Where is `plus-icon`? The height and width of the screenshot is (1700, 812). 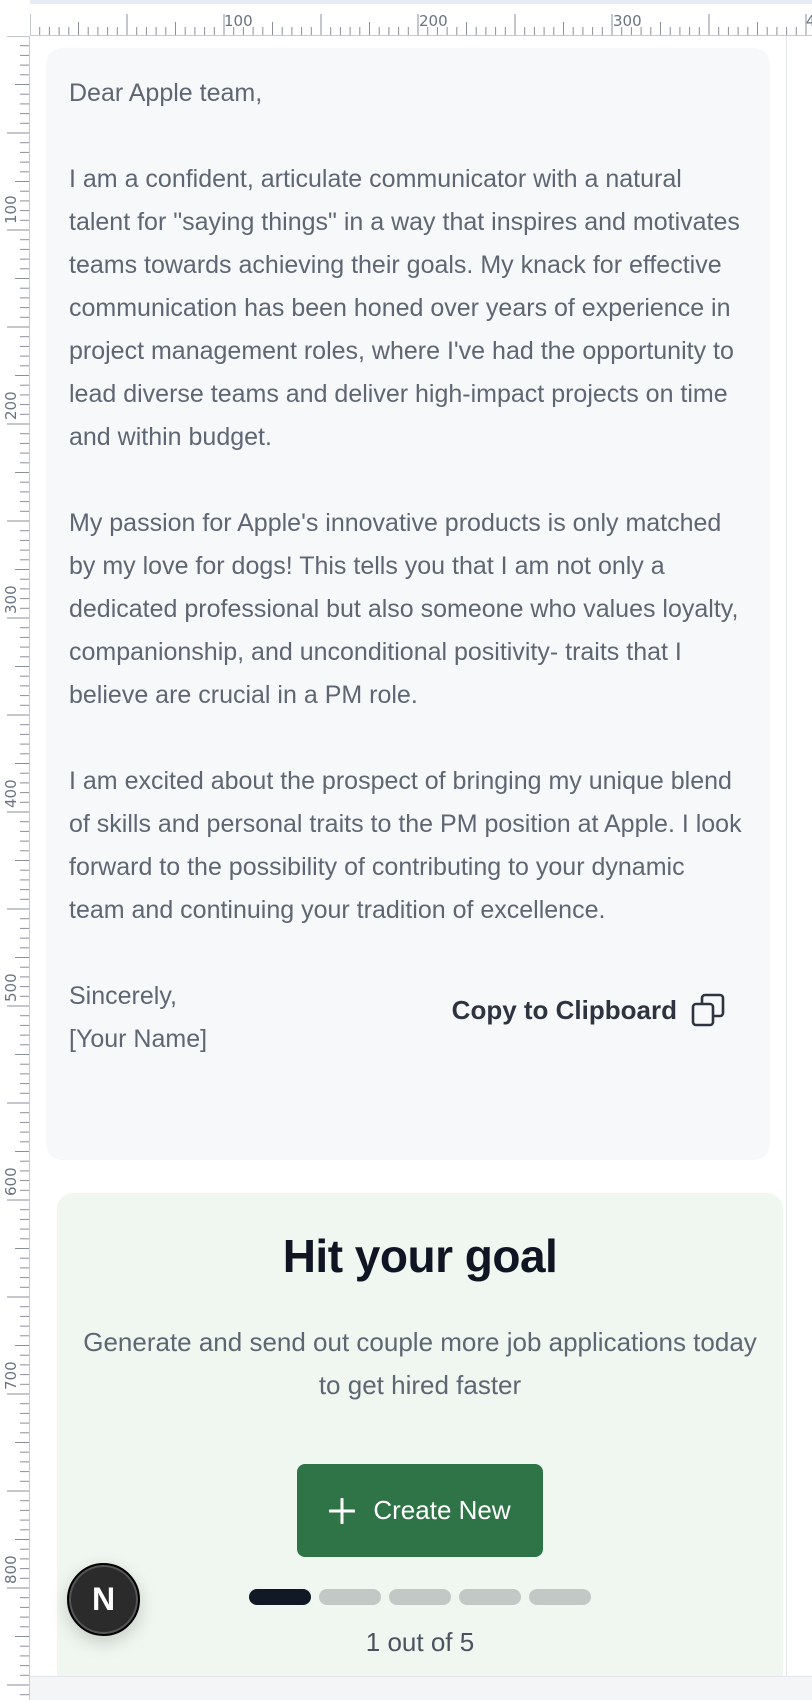 plus-icon is located at coordinates (342, 1510).